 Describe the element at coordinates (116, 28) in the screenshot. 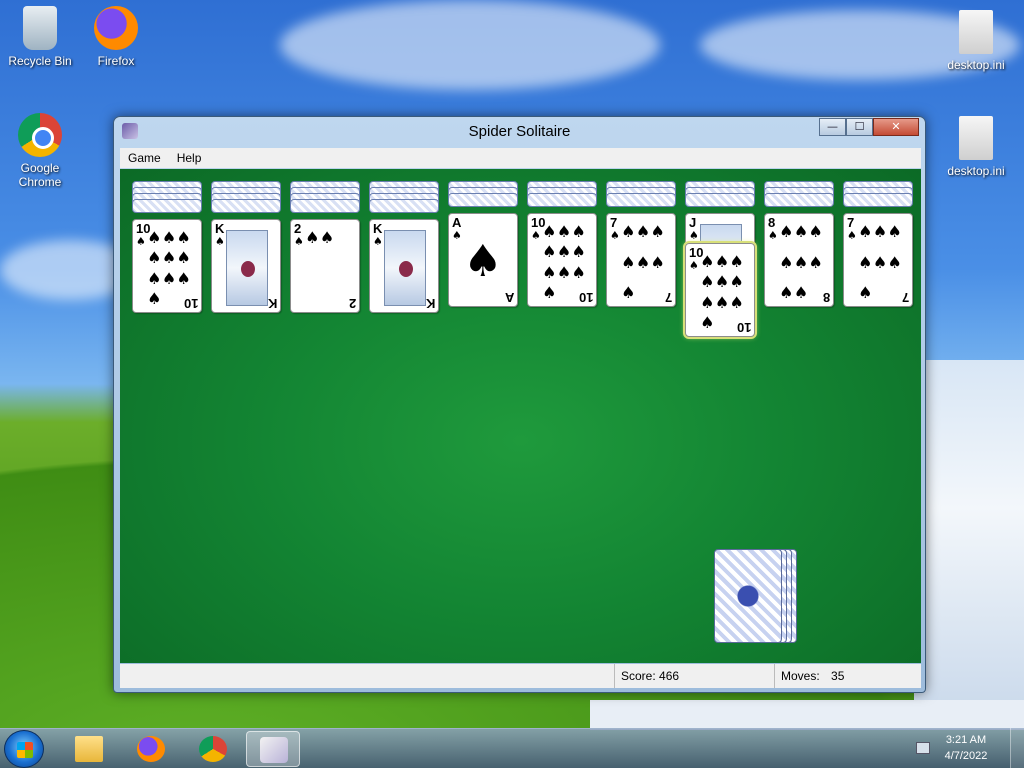

I see `firefox-icon` at that location.